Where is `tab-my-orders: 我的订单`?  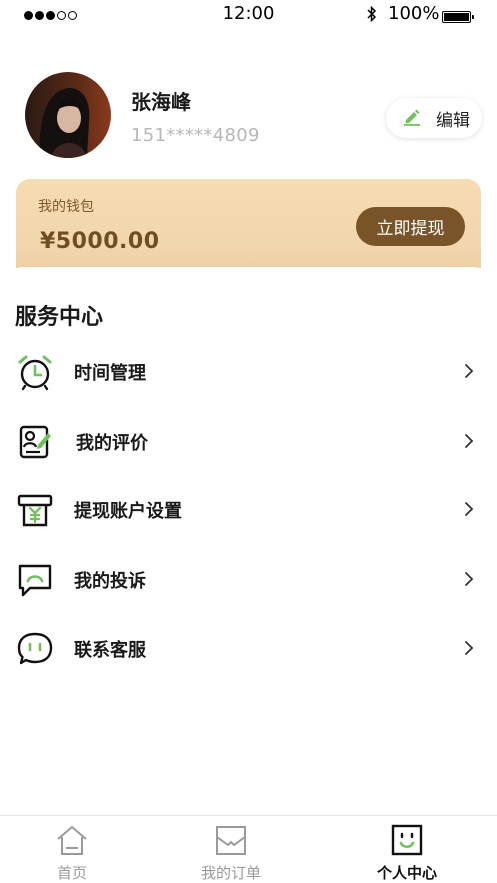
tab-my-orders: 我的订单 is located at coordinates (231, 849).